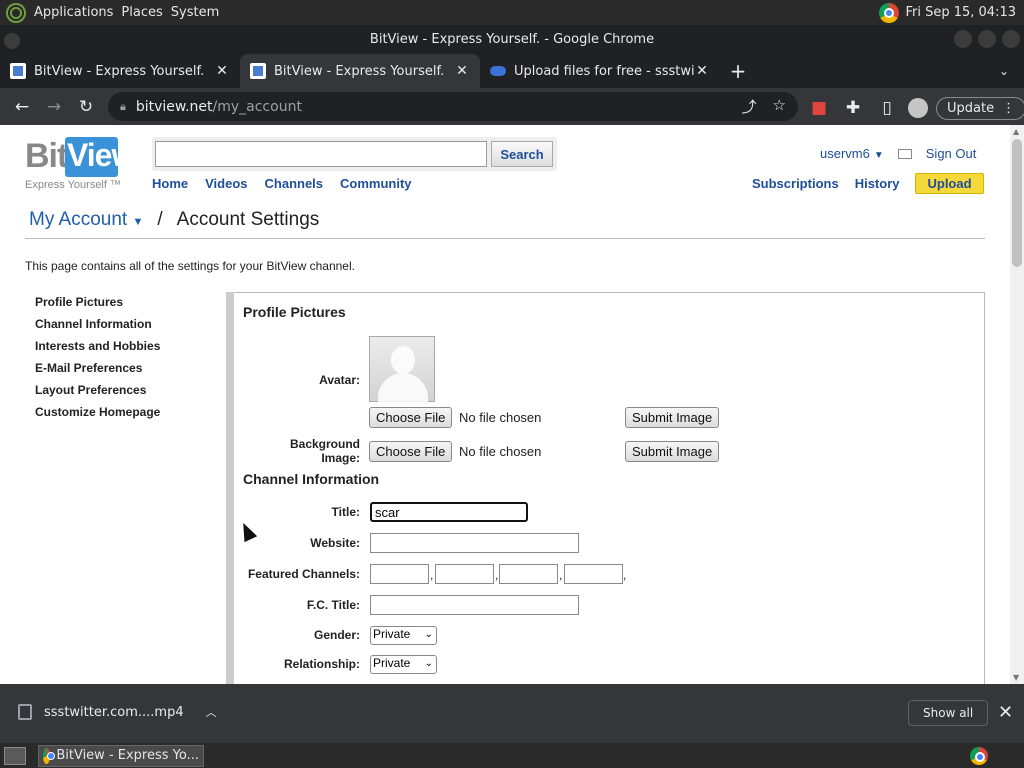  What do you see at coordinates (593, 574) in the screenshot?
I see `featured-channel-4-input` at bounding box center [593, 574].